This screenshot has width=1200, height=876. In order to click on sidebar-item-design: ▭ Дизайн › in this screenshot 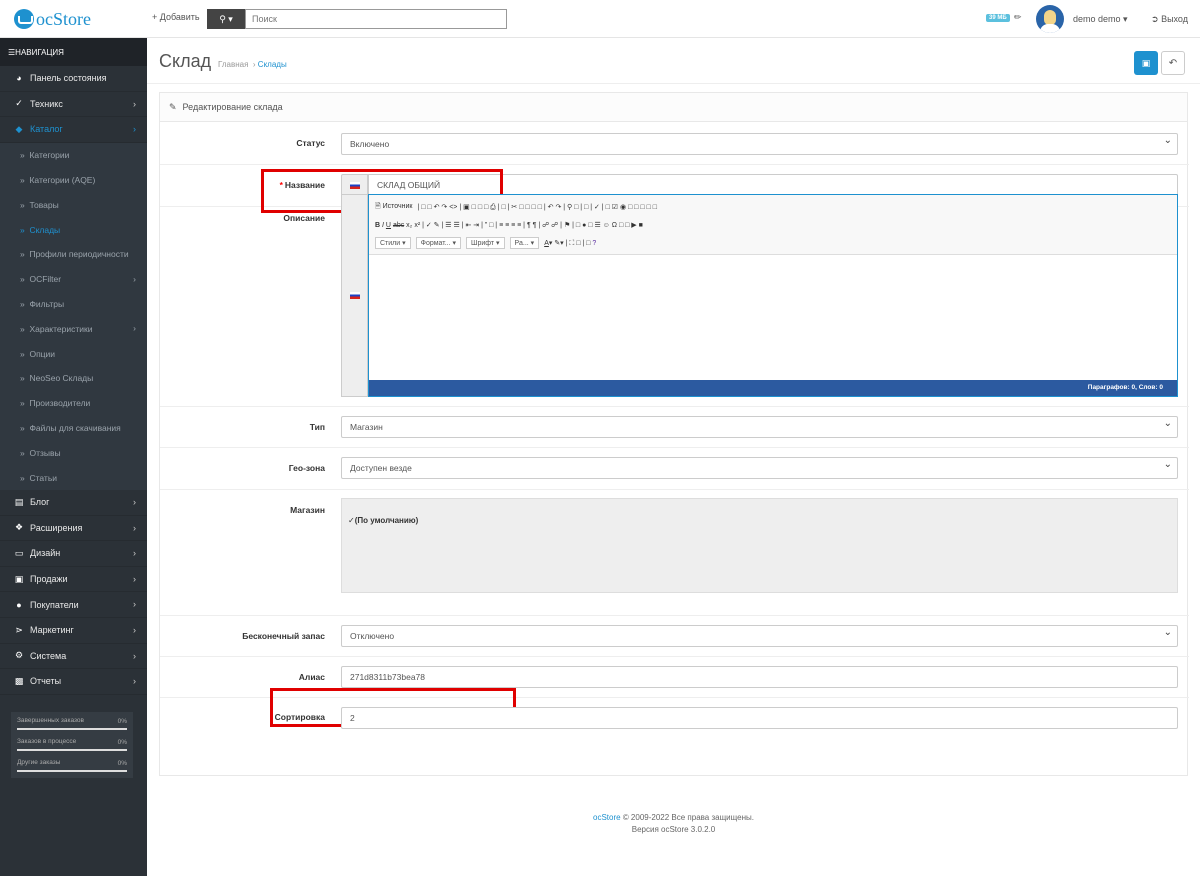, I will do `click(73, 554)`.